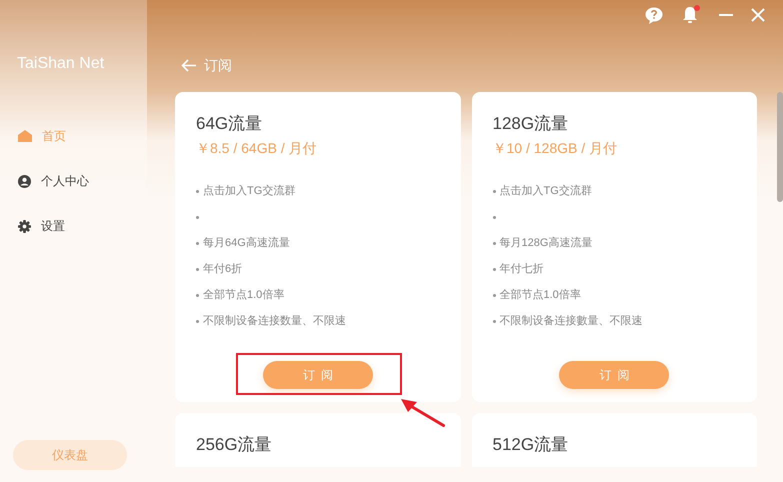  I want to click on app-brand: TaiShan Net, so click(60, 64).